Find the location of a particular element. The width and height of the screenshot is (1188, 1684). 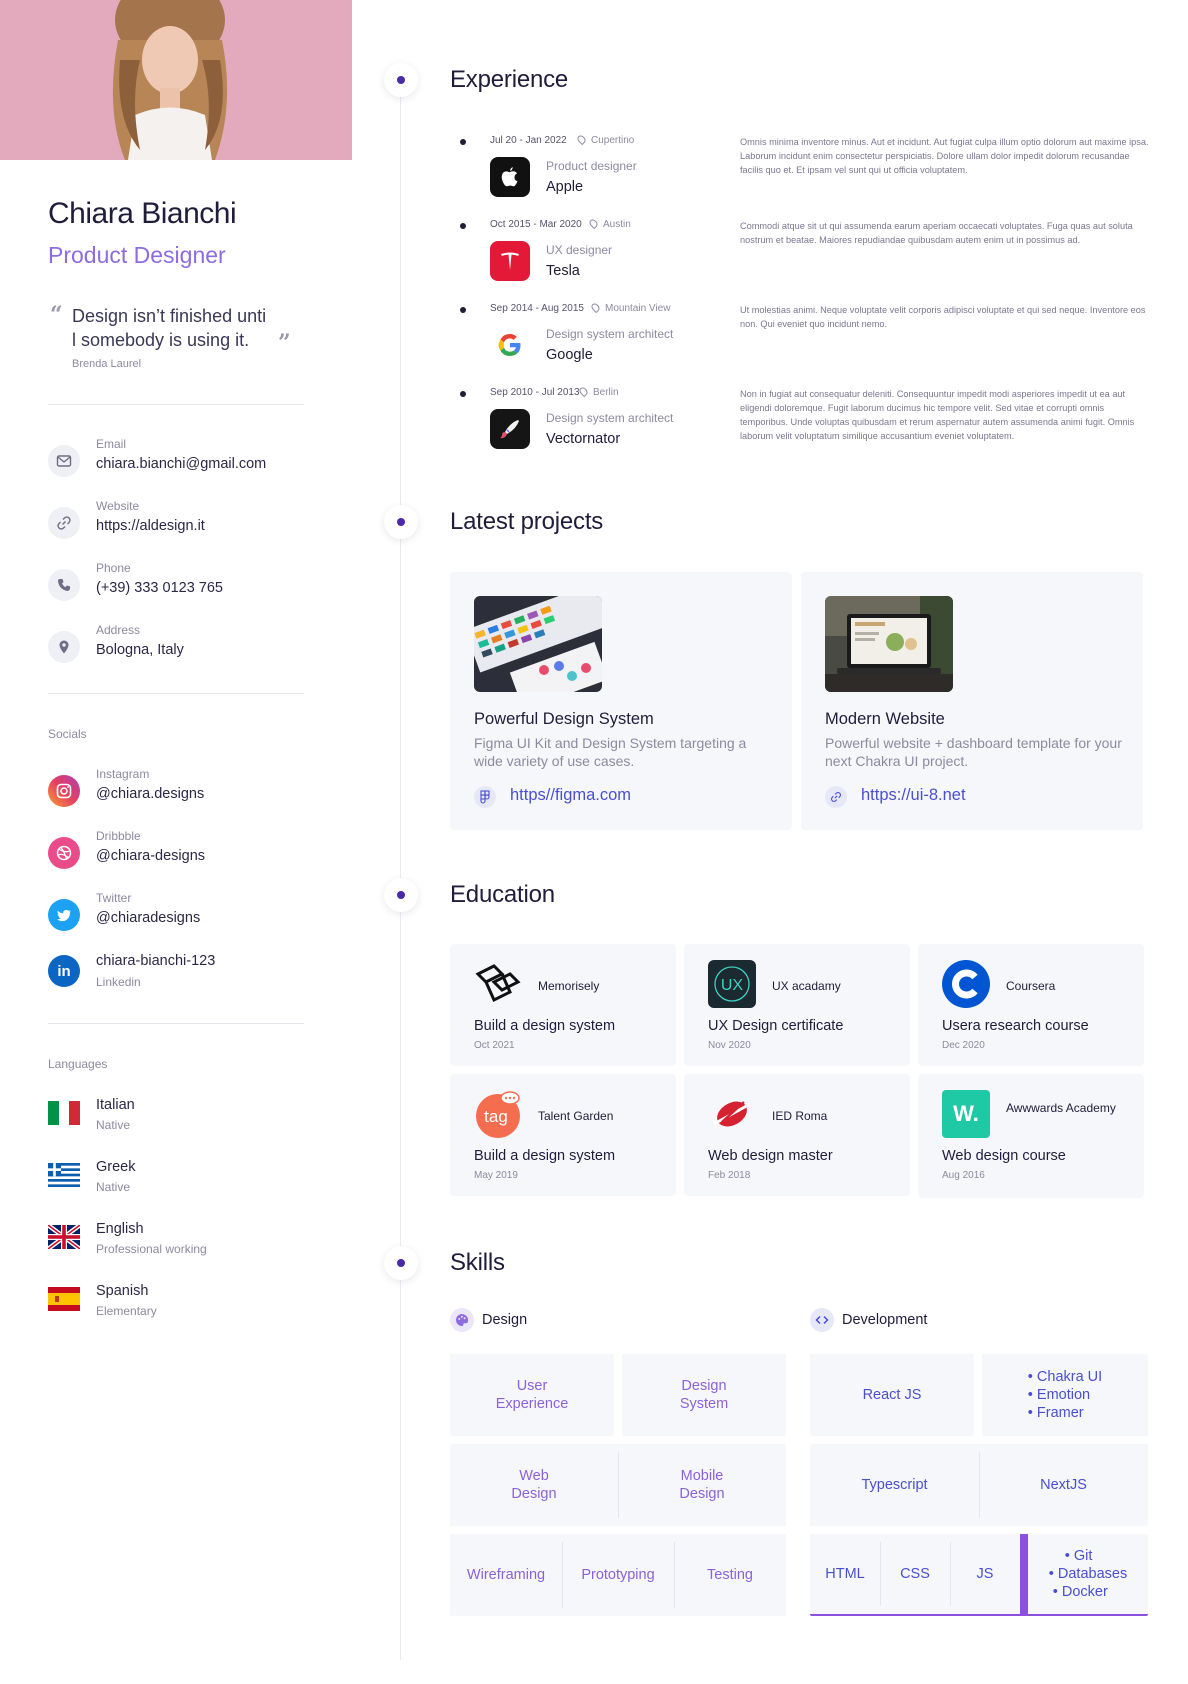

skill-label: Wireframing is located at coordinates (506, 1575).